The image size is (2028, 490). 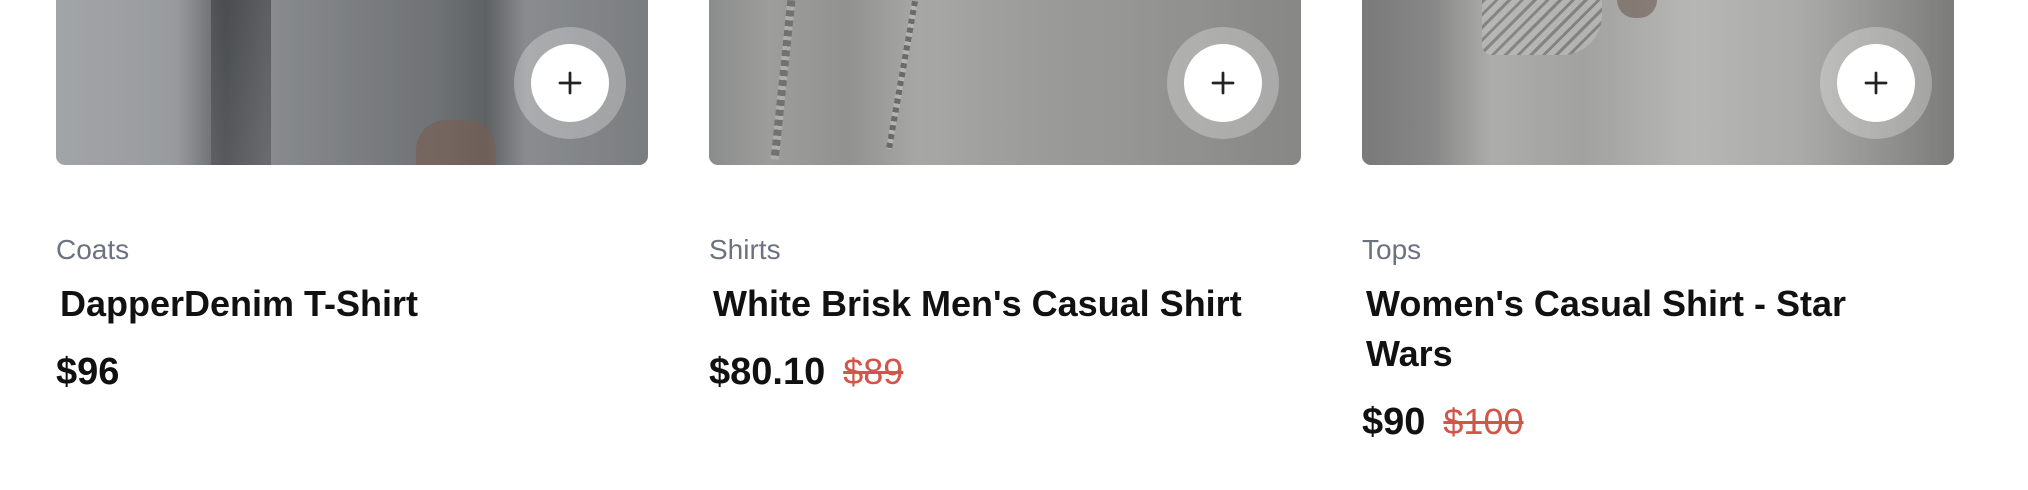 What do you see at coordinates (1658, 422) in the screenshot?
I see `price-row: $90 $100` at bounding box center [1658, 422].